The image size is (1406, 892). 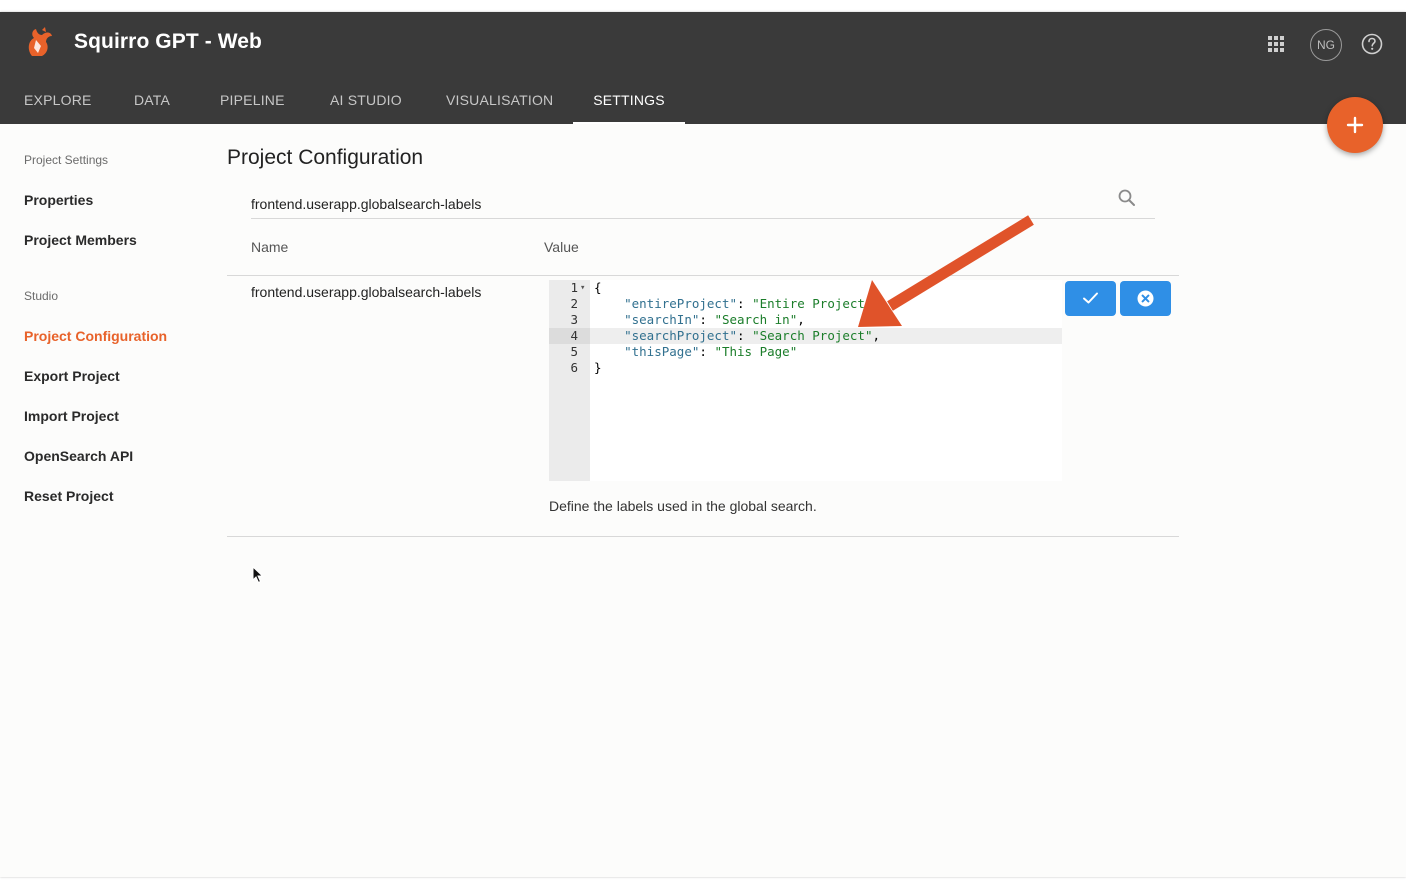 What do you see at coordinates (756, 351) in the screenshot?
I see `json-value: "This Page"` at bounding box center [756, 351].